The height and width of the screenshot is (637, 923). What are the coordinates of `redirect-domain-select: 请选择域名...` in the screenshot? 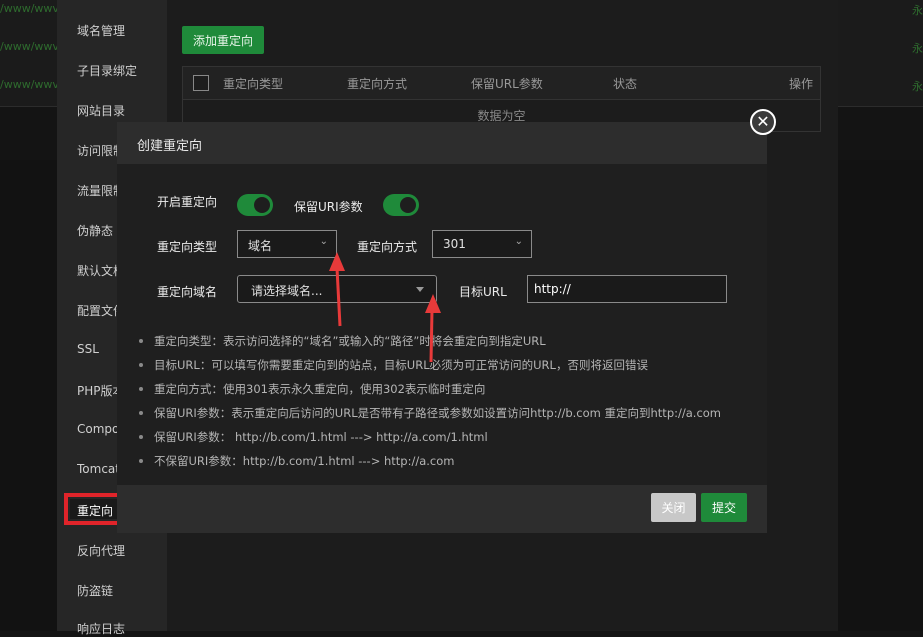 It's located at (337, 289).